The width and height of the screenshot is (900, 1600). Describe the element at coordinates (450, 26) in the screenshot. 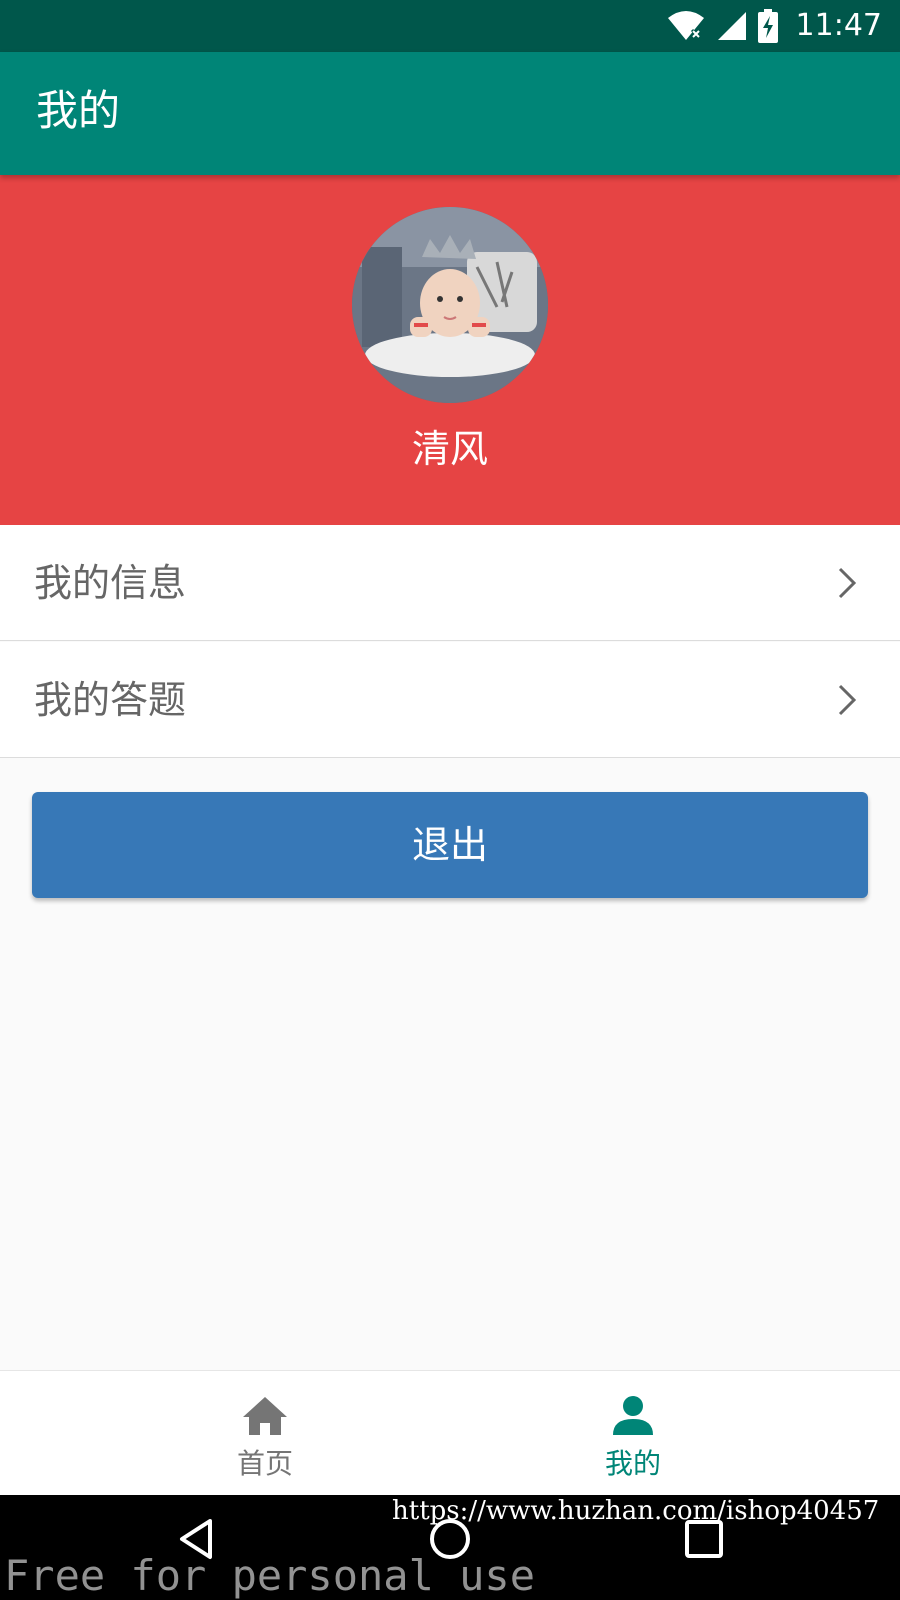

I see `status-bar: 11:47` at that location.